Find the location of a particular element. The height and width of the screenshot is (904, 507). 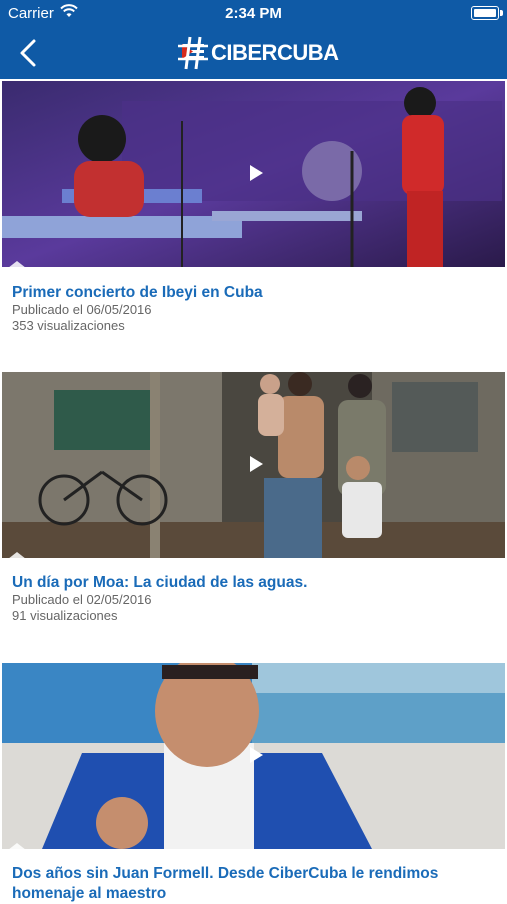

hashtag-flag-icon is located at coordinates (193, 53).